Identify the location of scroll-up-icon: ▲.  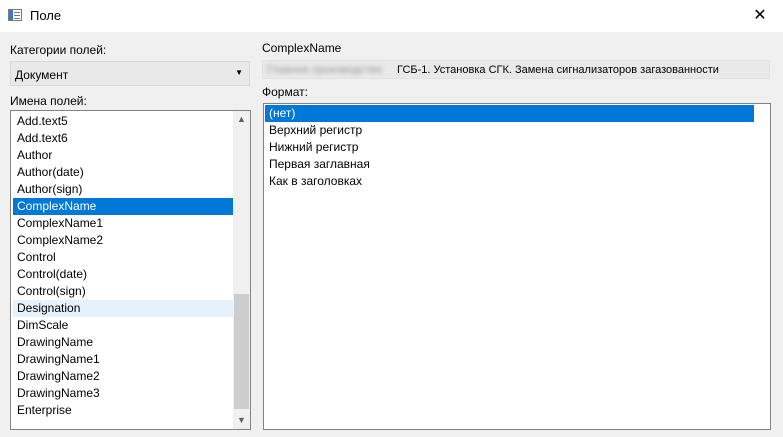
(241, 119).